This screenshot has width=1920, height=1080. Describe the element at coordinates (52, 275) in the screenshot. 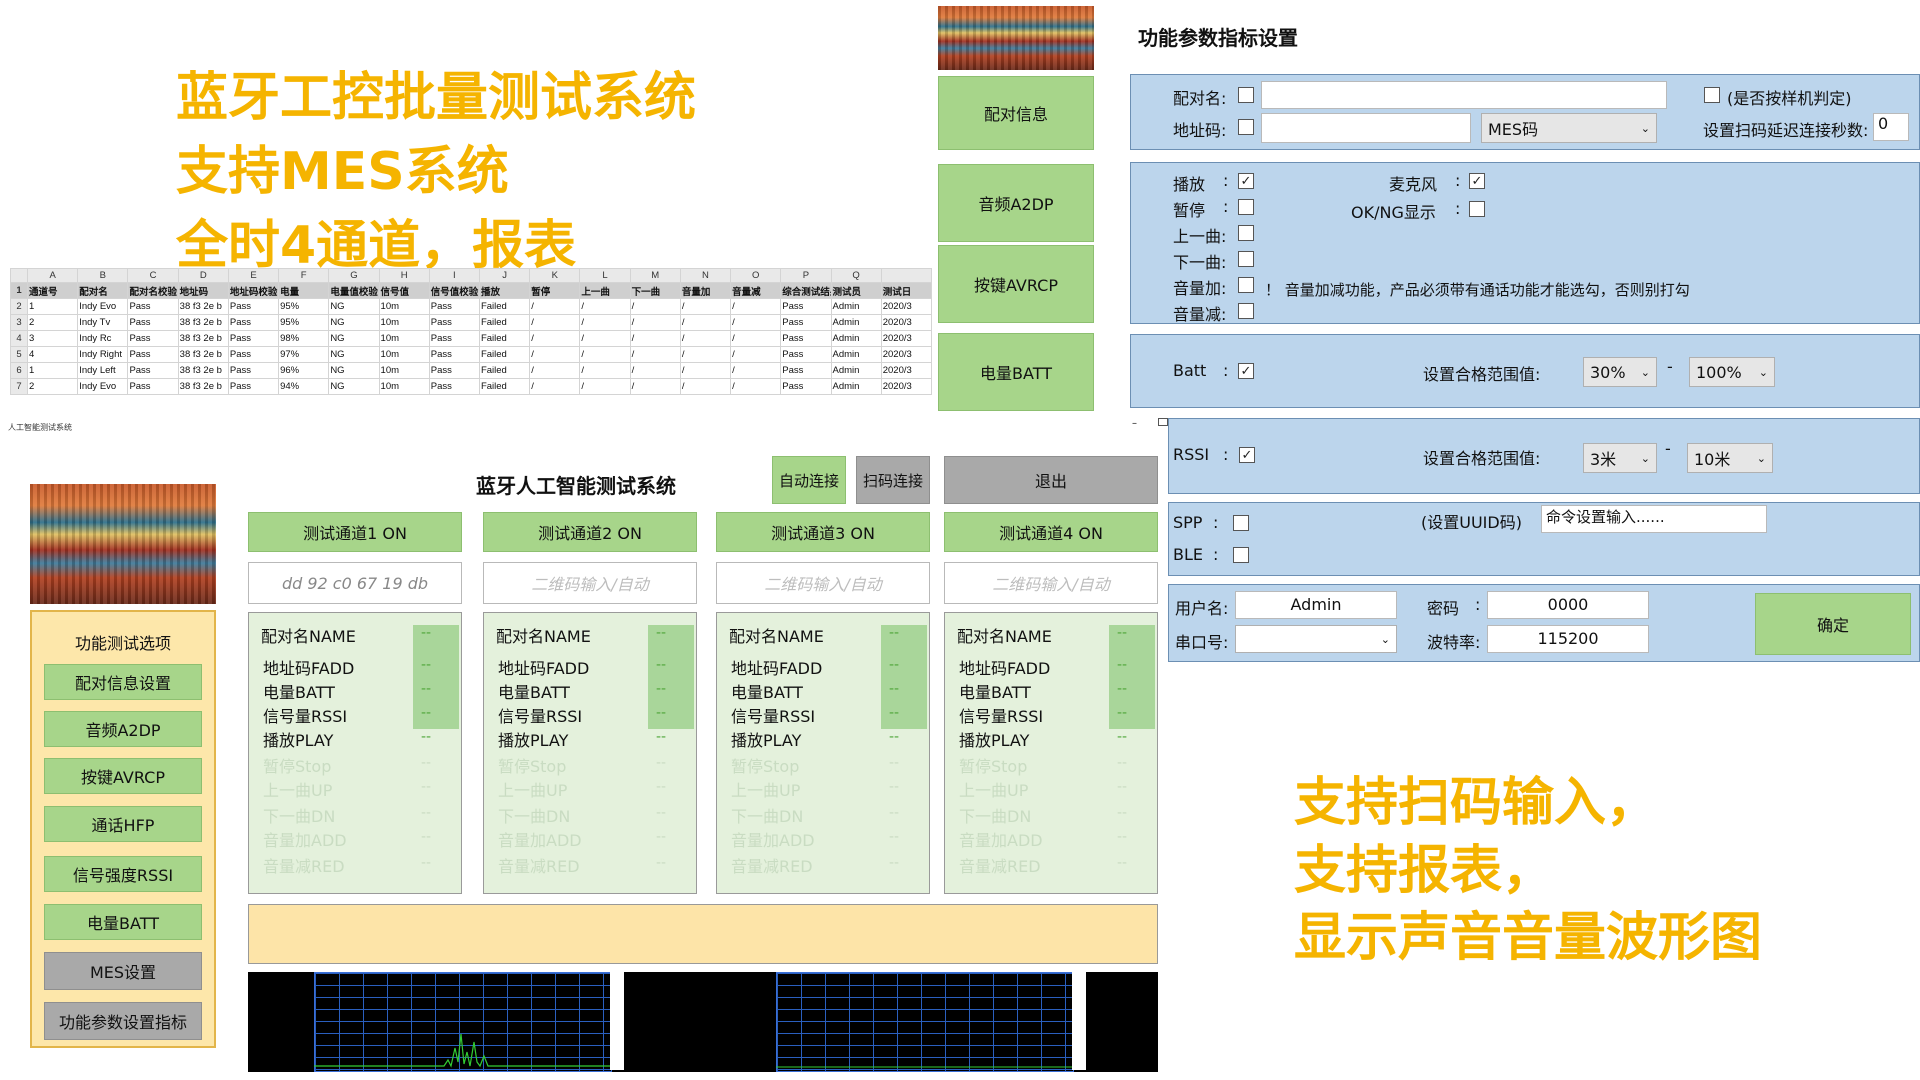

I see `column-letter: A` at that location.